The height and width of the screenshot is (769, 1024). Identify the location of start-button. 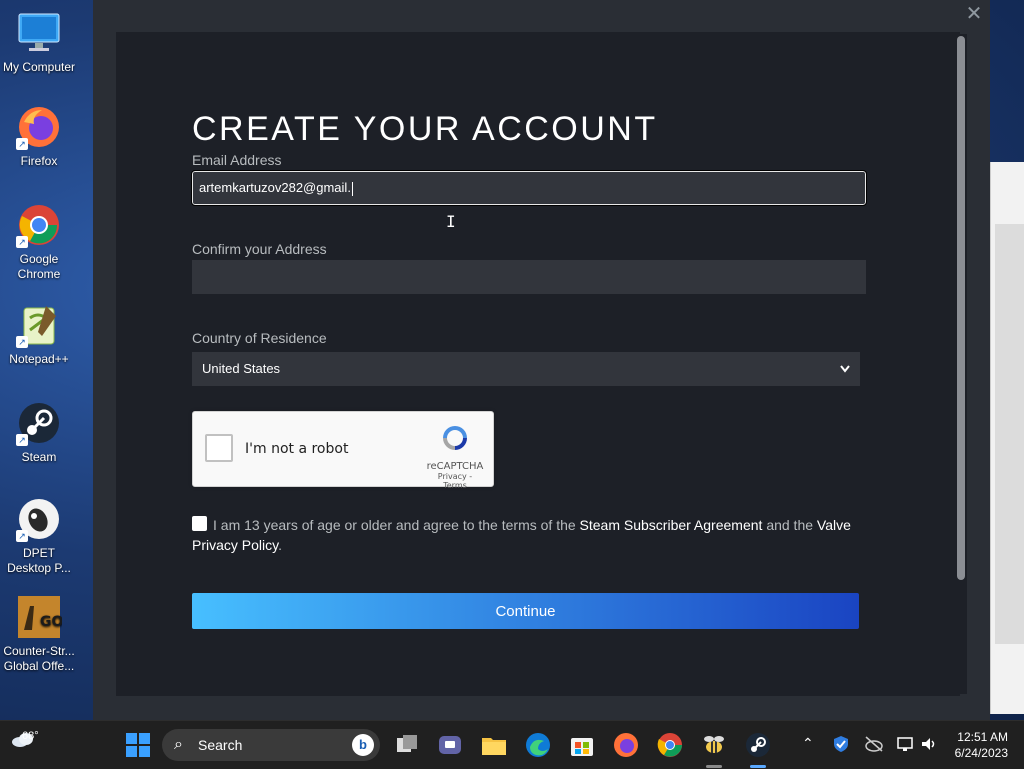
(138, 745).